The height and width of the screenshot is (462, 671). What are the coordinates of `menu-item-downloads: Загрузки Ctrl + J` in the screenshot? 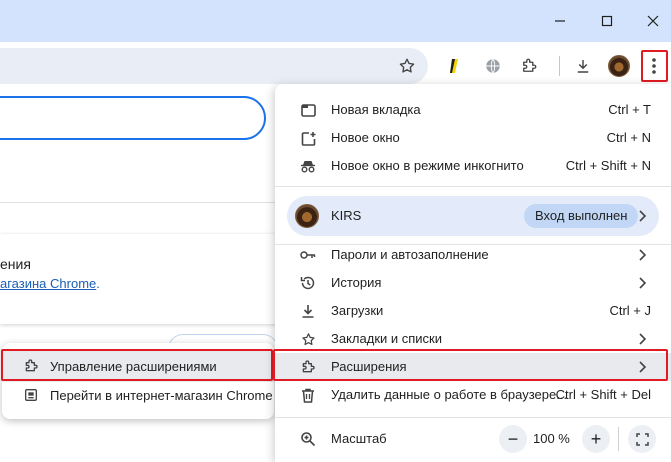 It's located at (473, 311).